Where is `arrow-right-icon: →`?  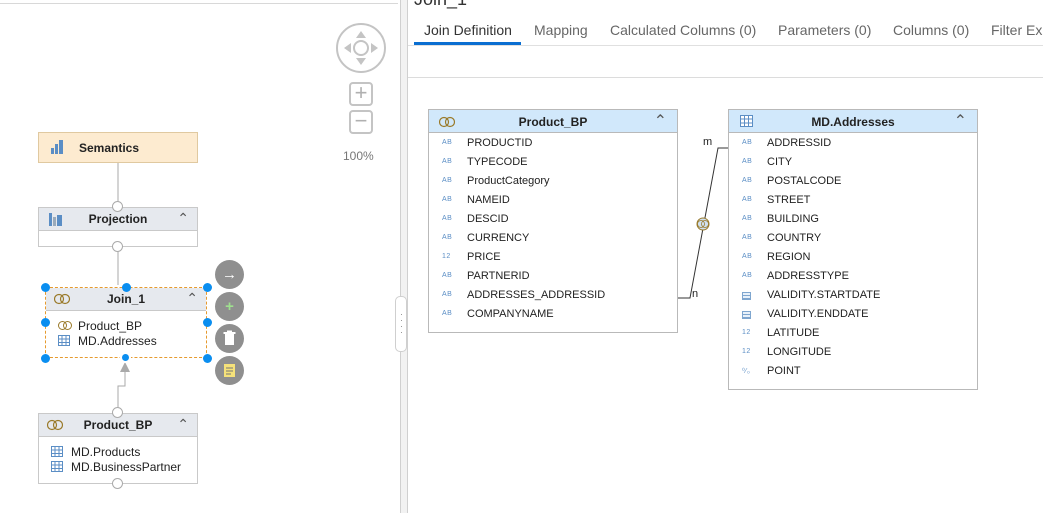
arrow-right-icon: → is located at coordinates (229, 274).